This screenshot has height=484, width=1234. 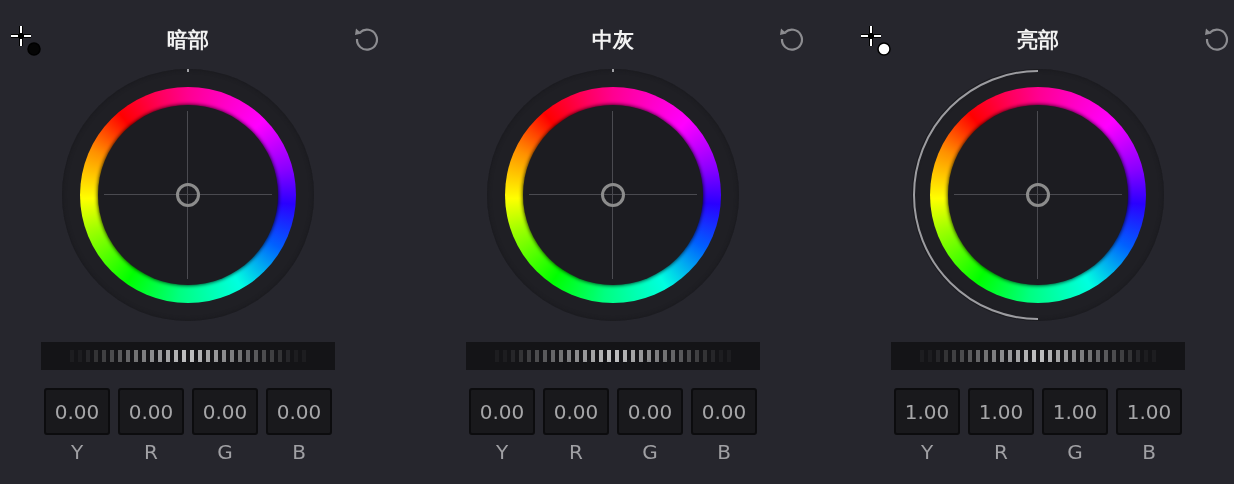 I want to click on wheel-title: 亮部, so click(x=1038, y=40).